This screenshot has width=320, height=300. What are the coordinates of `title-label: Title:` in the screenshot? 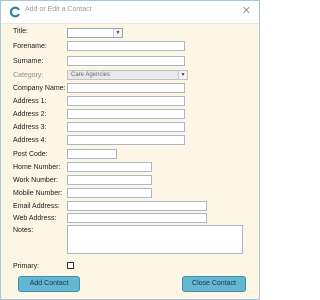 It's located at (20, 31).